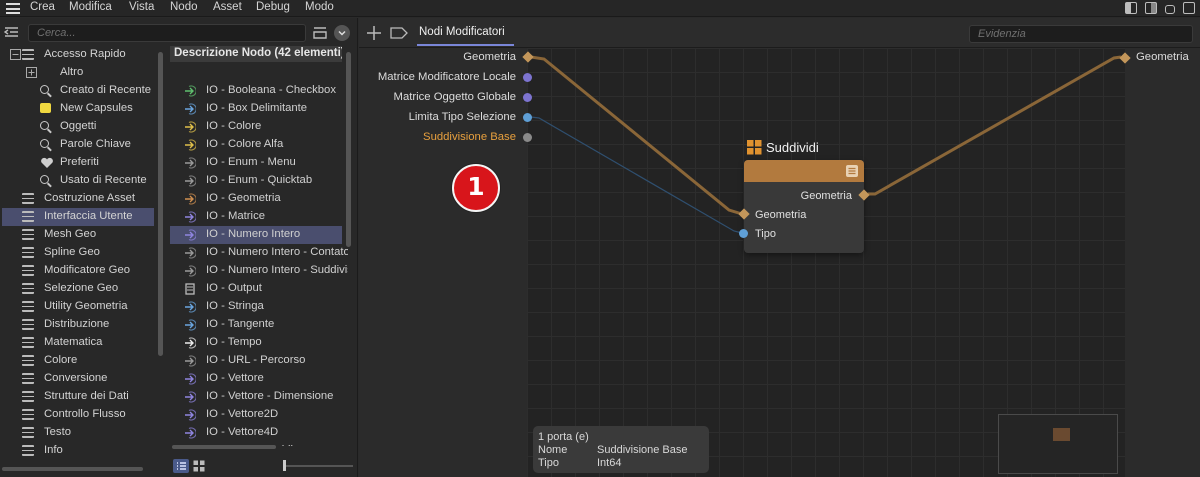  What do you see at coordinates (256, 235) in the screenshot?
I see `node-list-item: IO - Numero Intero` at bounding box center [256, 235].